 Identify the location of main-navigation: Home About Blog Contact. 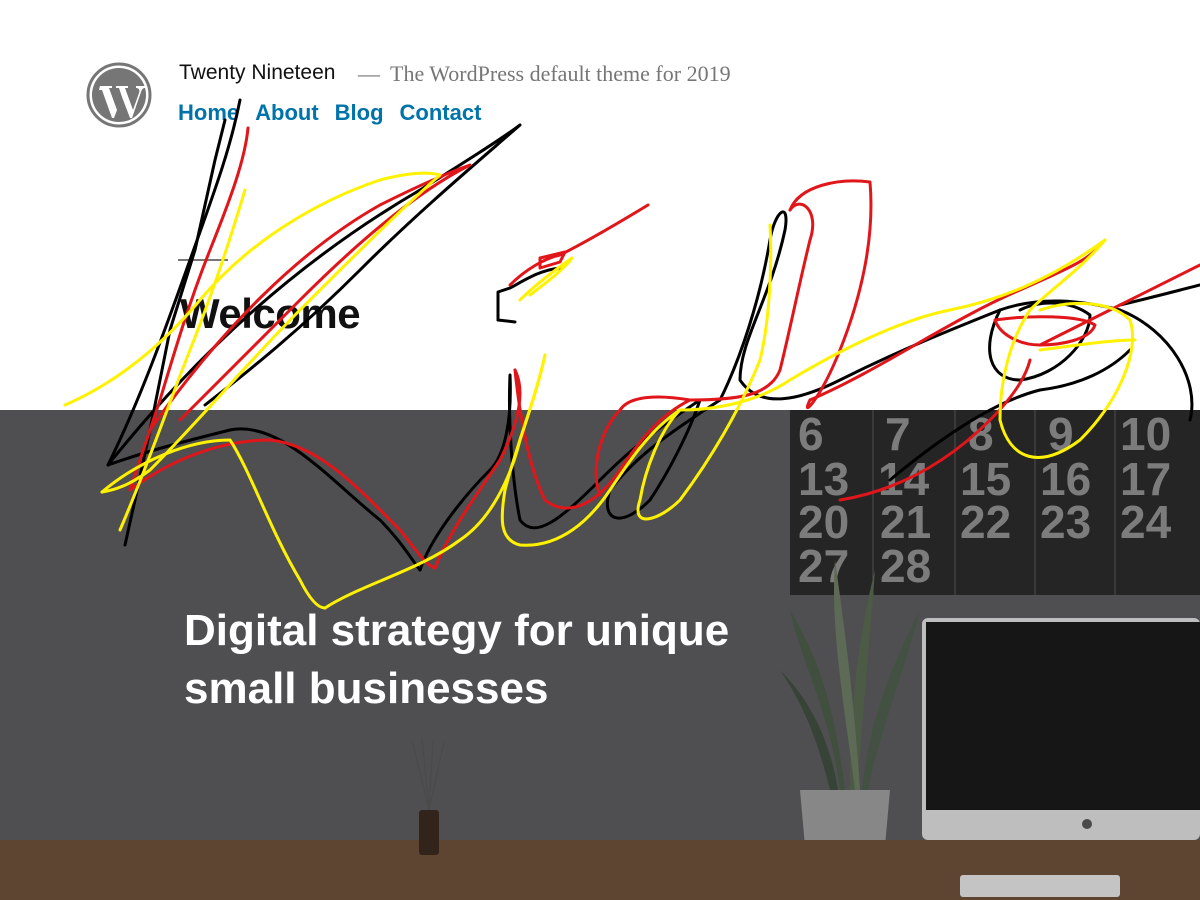
(329, 113).